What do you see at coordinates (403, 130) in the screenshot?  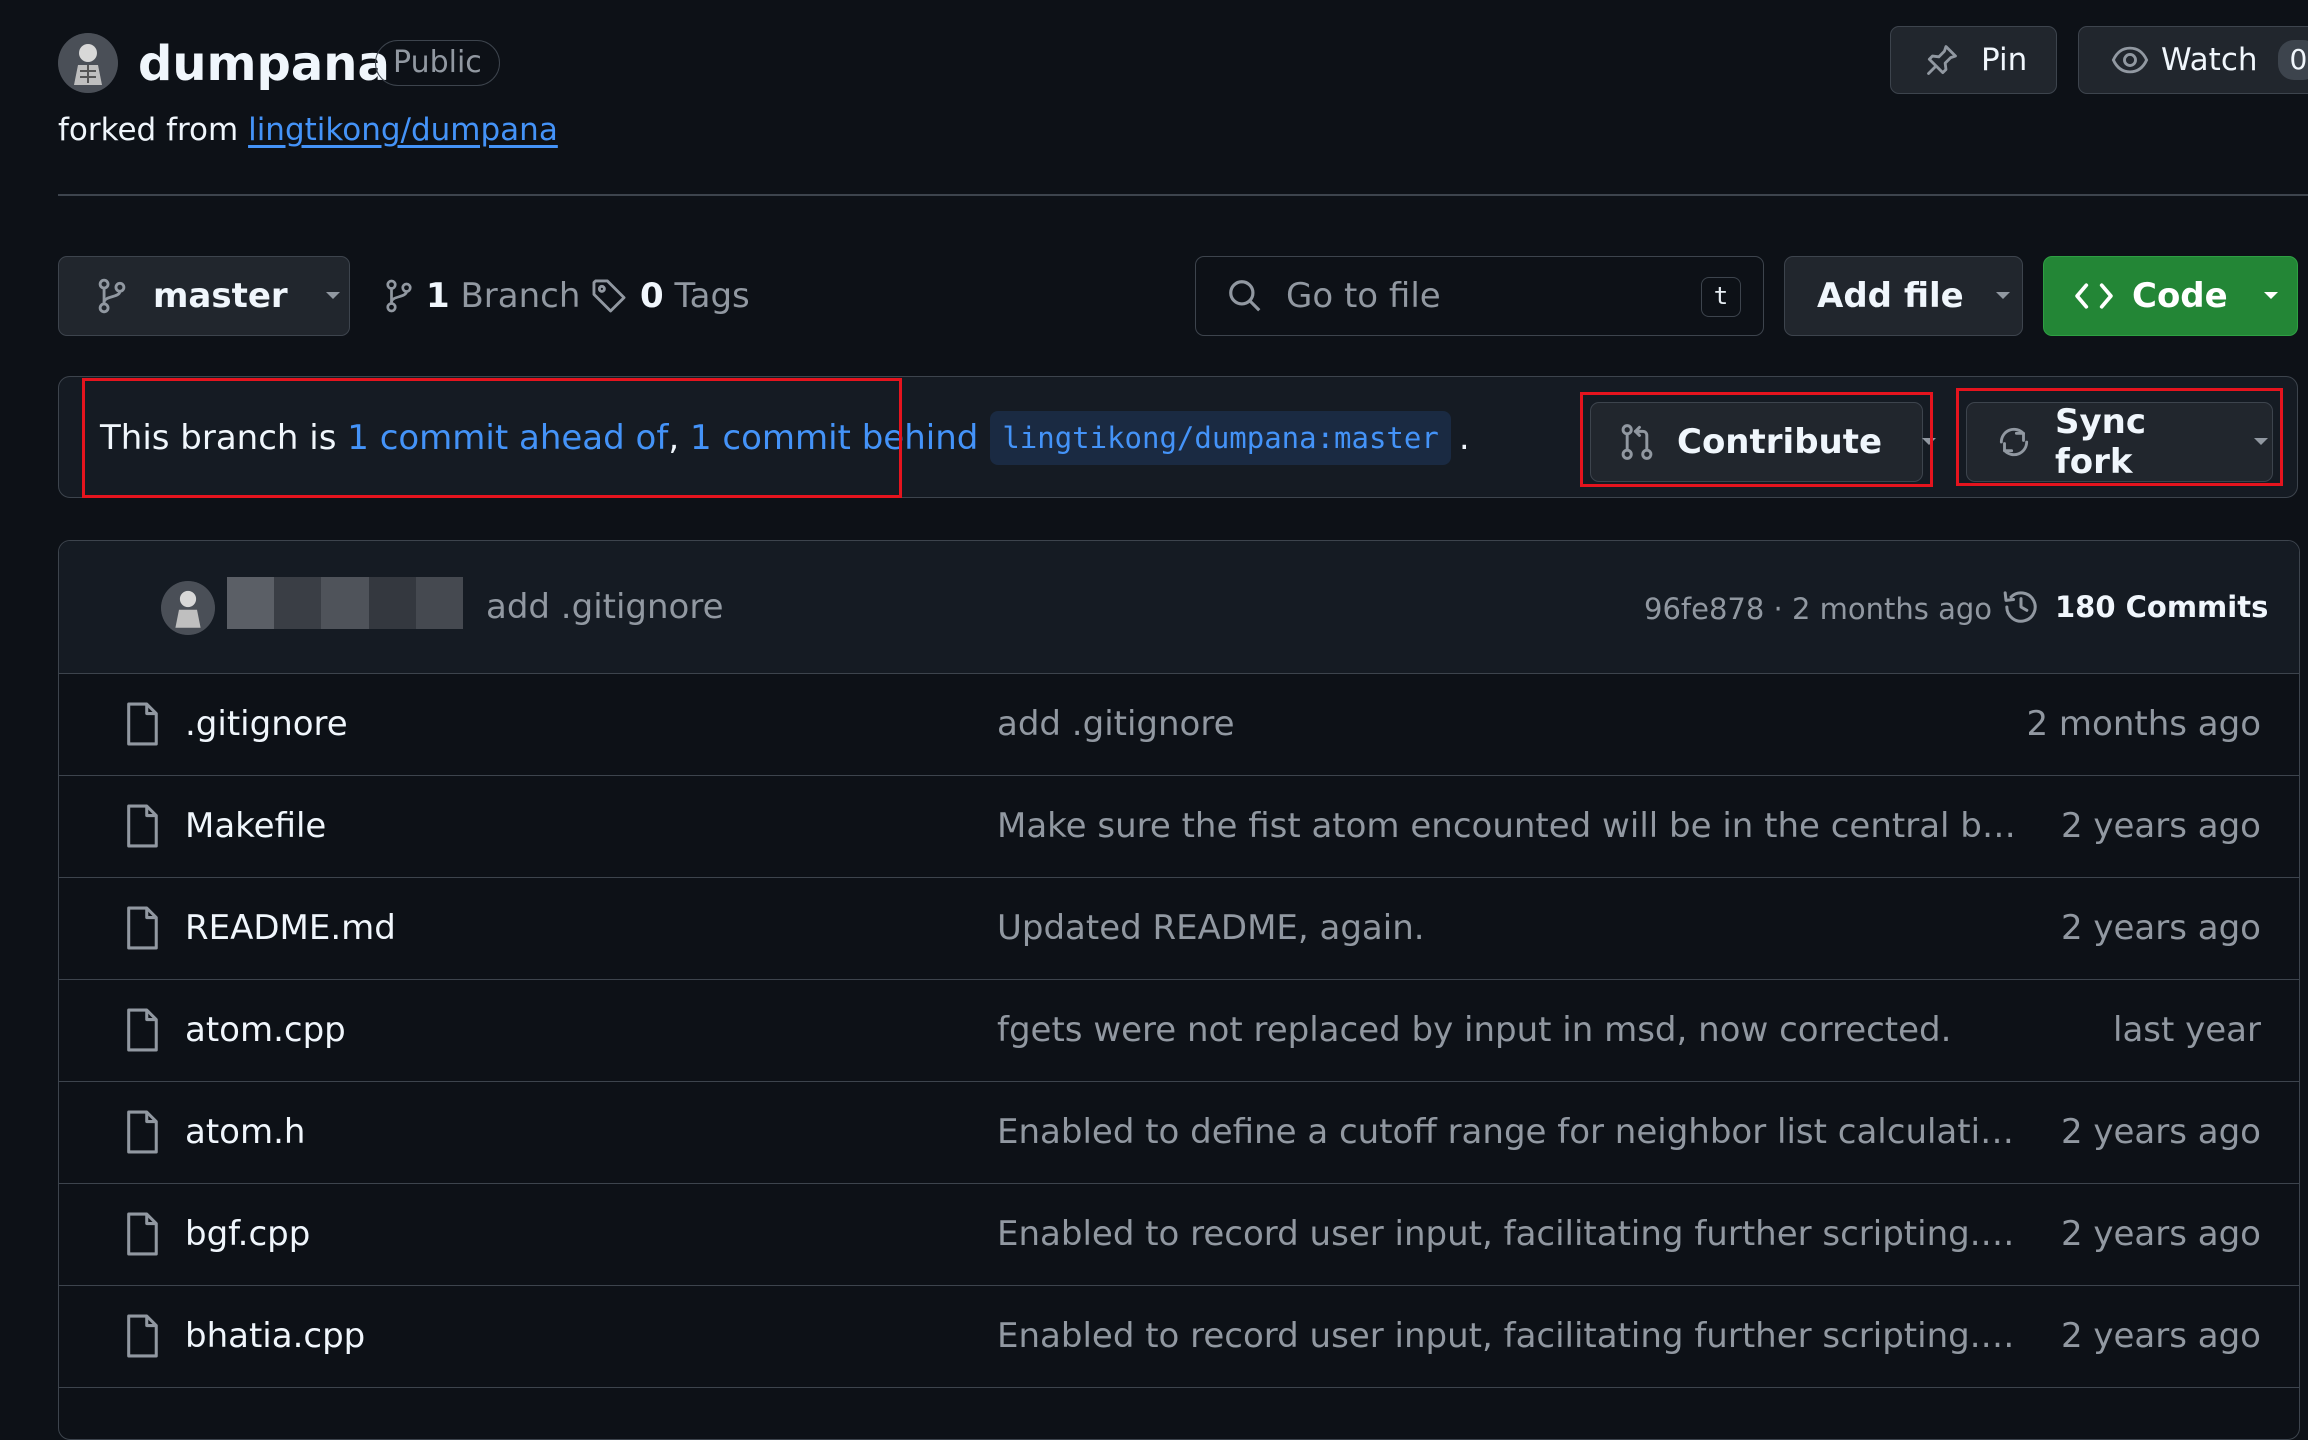 I see `forked-from-link: lingtikong/dumpana` at bounding box center [403, 130].